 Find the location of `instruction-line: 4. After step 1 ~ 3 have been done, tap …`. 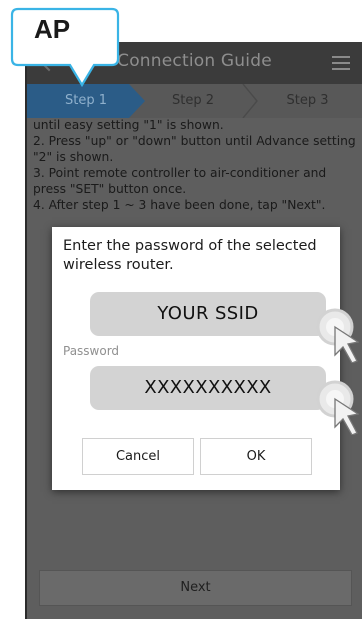

instruction-line: 4. After step 1 ~ 3 have been done, tap … is located at coordinates (179, 205).